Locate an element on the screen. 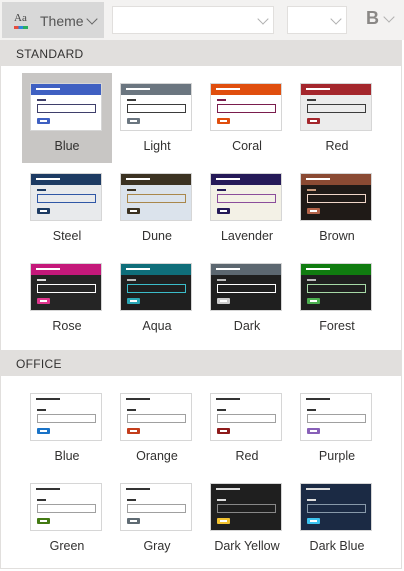 The height and width of the screenshot is (571, 404). font-family-dropdown is located at coordinates (193, 20).